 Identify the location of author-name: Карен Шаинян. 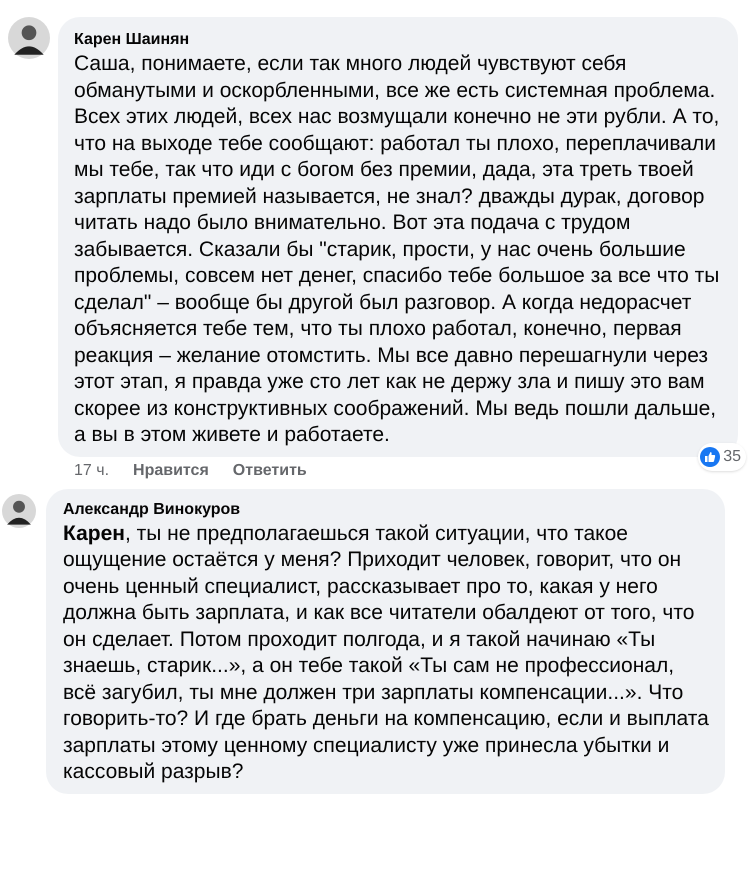
(399, 40).